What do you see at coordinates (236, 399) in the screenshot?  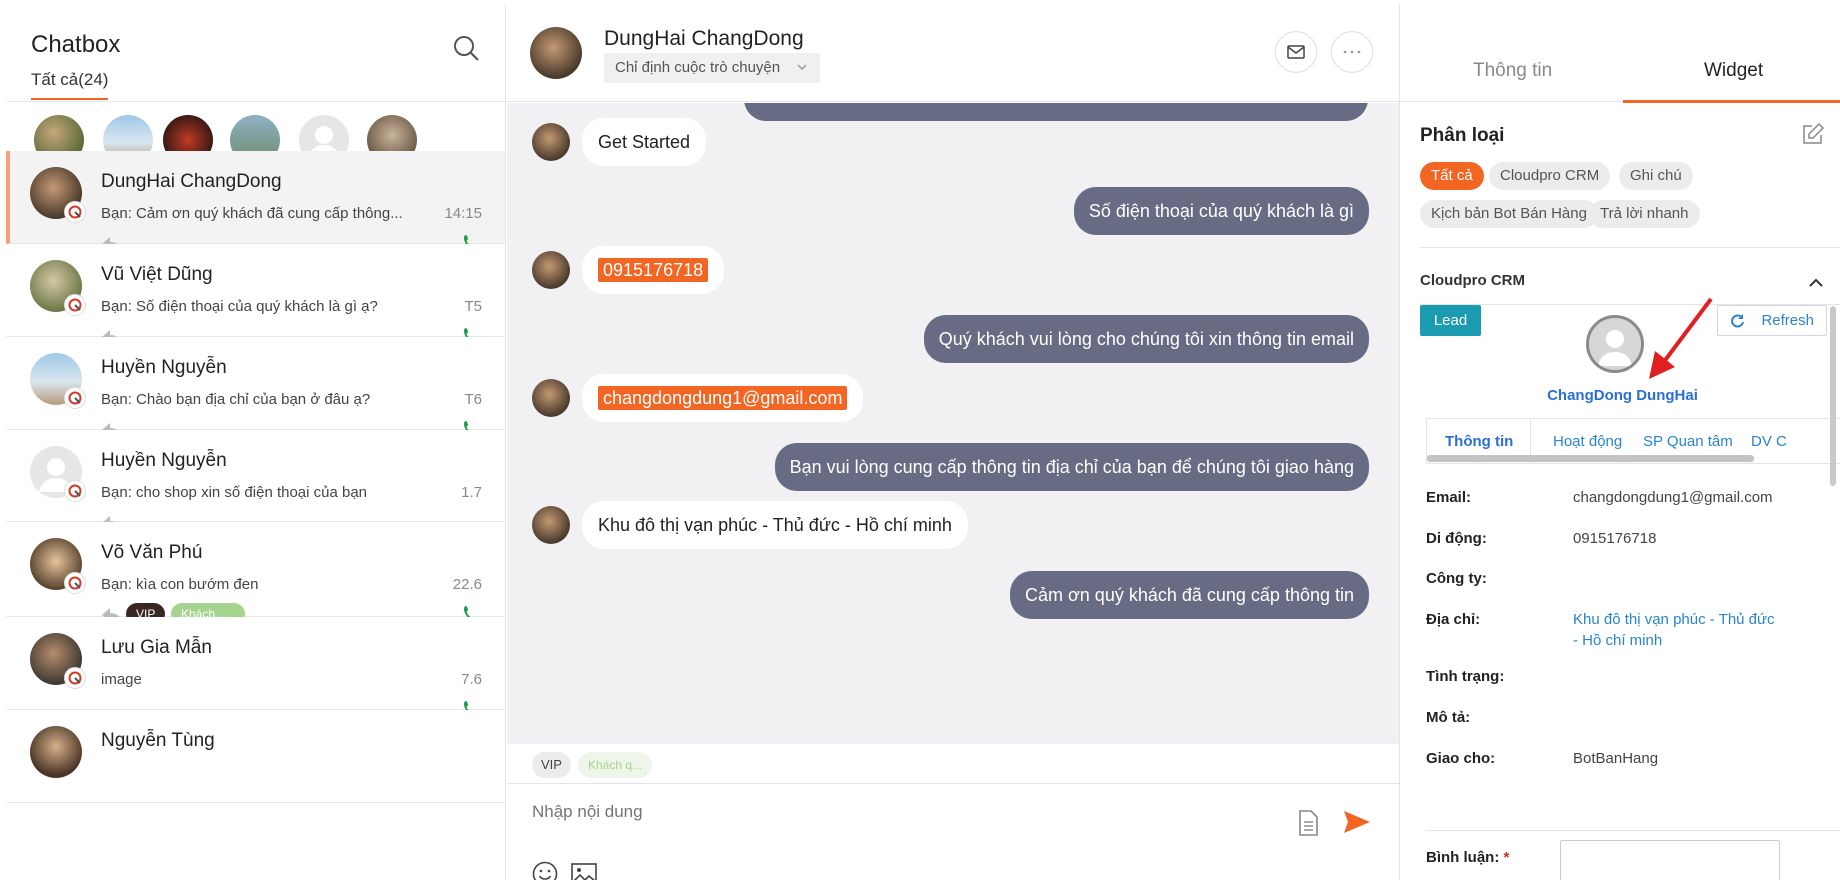 I see `conversation-preview: Bạn: Chào bạn địa chỉ của bạn ở đâu ạ?` at bounding box center [236, 399].